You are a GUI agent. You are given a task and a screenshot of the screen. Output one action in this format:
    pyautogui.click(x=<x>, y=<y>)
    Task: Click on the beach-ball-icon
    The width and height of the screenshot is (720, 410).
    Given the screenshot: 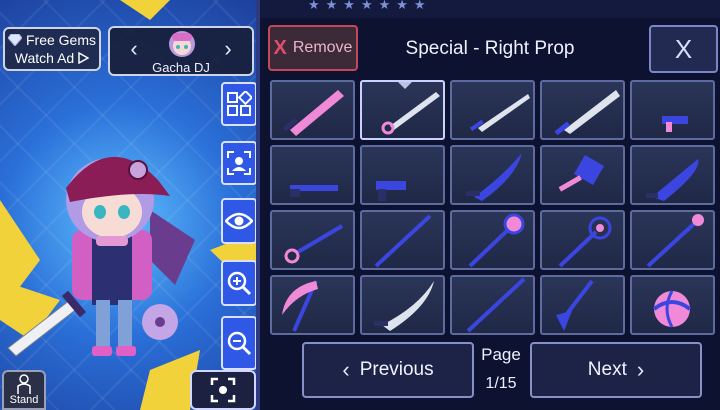 What is the action you would take?
    pyautogui.click(x=672, y=309)
    